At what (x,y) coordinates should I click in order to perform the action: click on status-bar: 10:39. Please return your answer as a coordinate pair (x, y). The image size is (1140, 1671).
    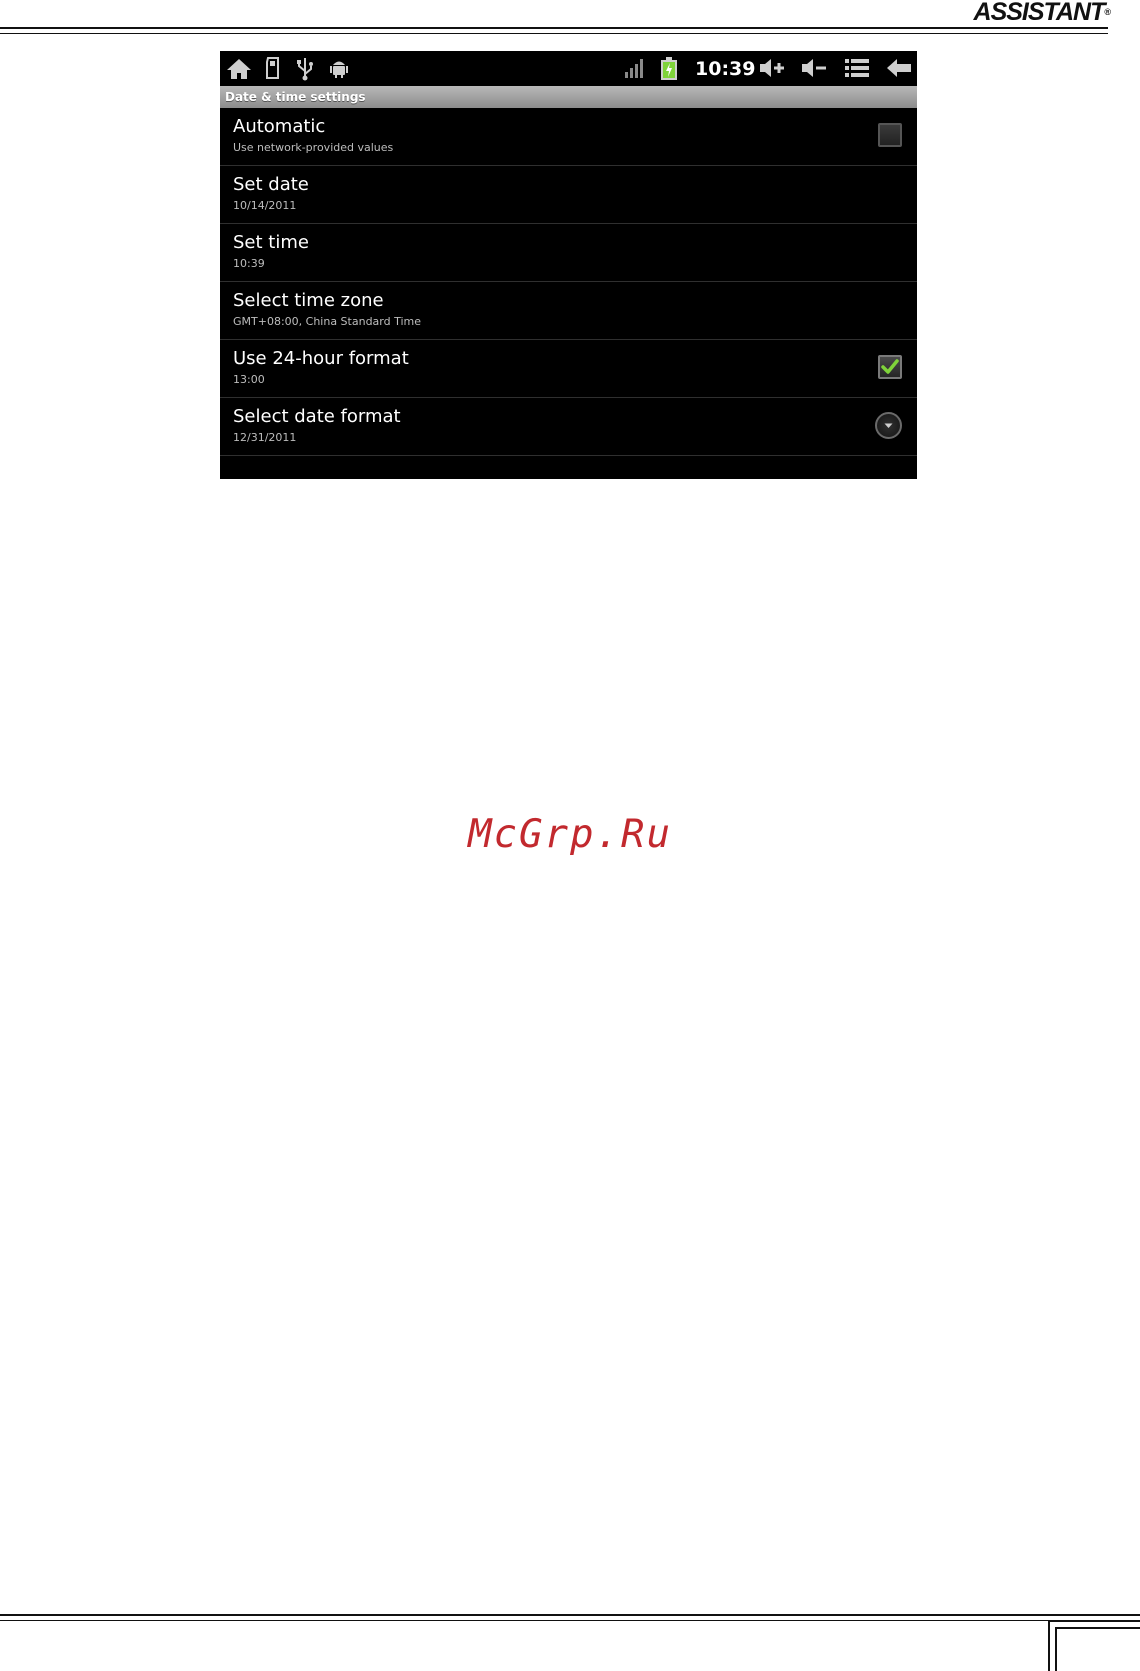
    Looking at the image, I should click on (568, 68).